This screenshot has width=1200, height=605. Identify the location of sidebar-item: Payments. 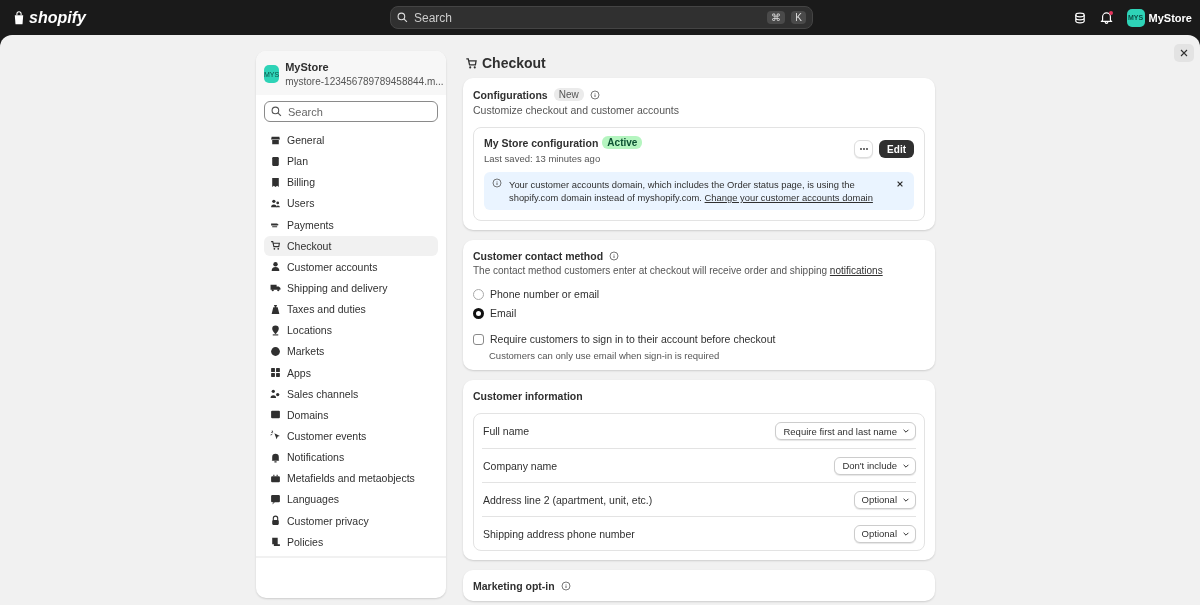
(351, 224).